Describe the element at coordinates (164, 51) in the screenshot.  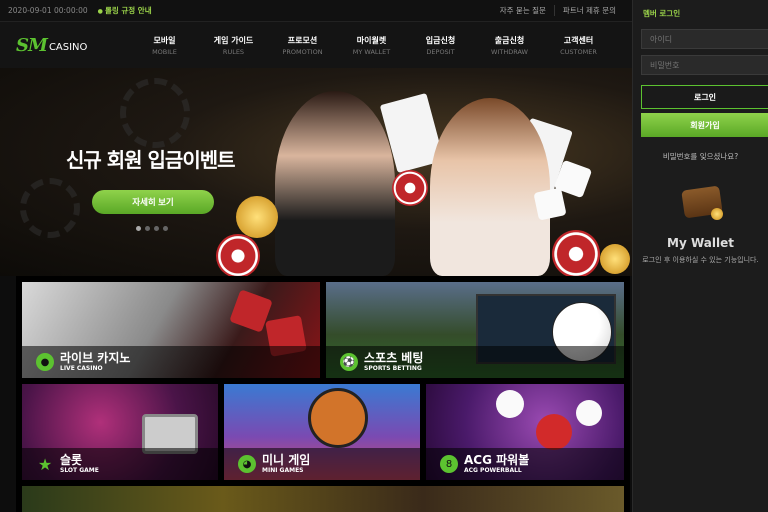
I see `nav-sublabel: MOBILE` at that location.